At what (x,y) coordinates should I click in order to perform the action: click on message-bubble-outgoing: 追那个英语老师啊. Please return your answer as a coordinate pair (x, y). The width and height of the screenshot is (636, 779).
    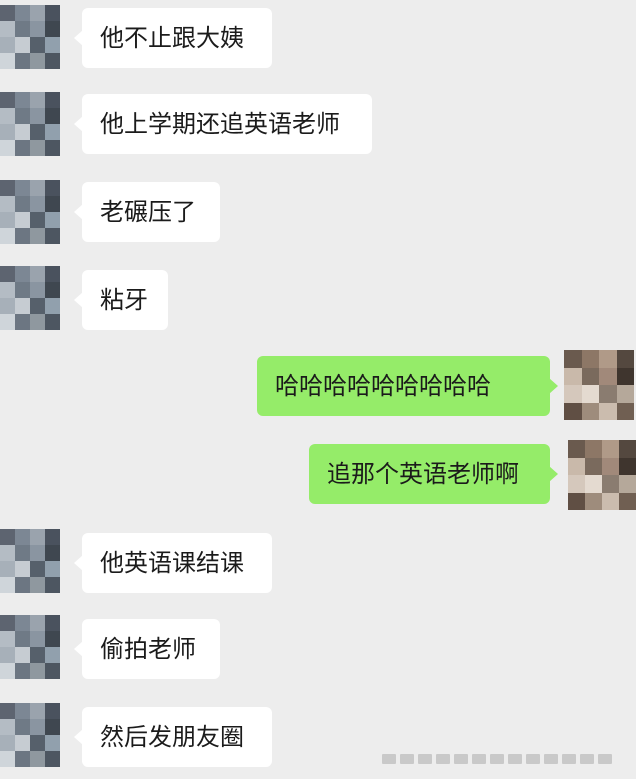
    Looking at the image, I should click on (433, 474).